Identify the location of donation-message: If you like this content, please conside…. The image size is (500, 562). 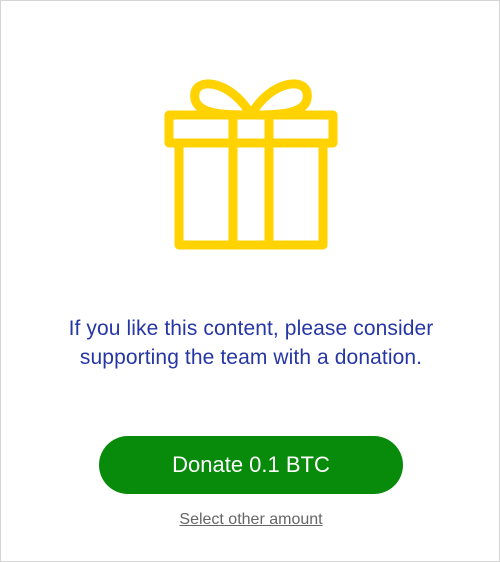
(251, 343).